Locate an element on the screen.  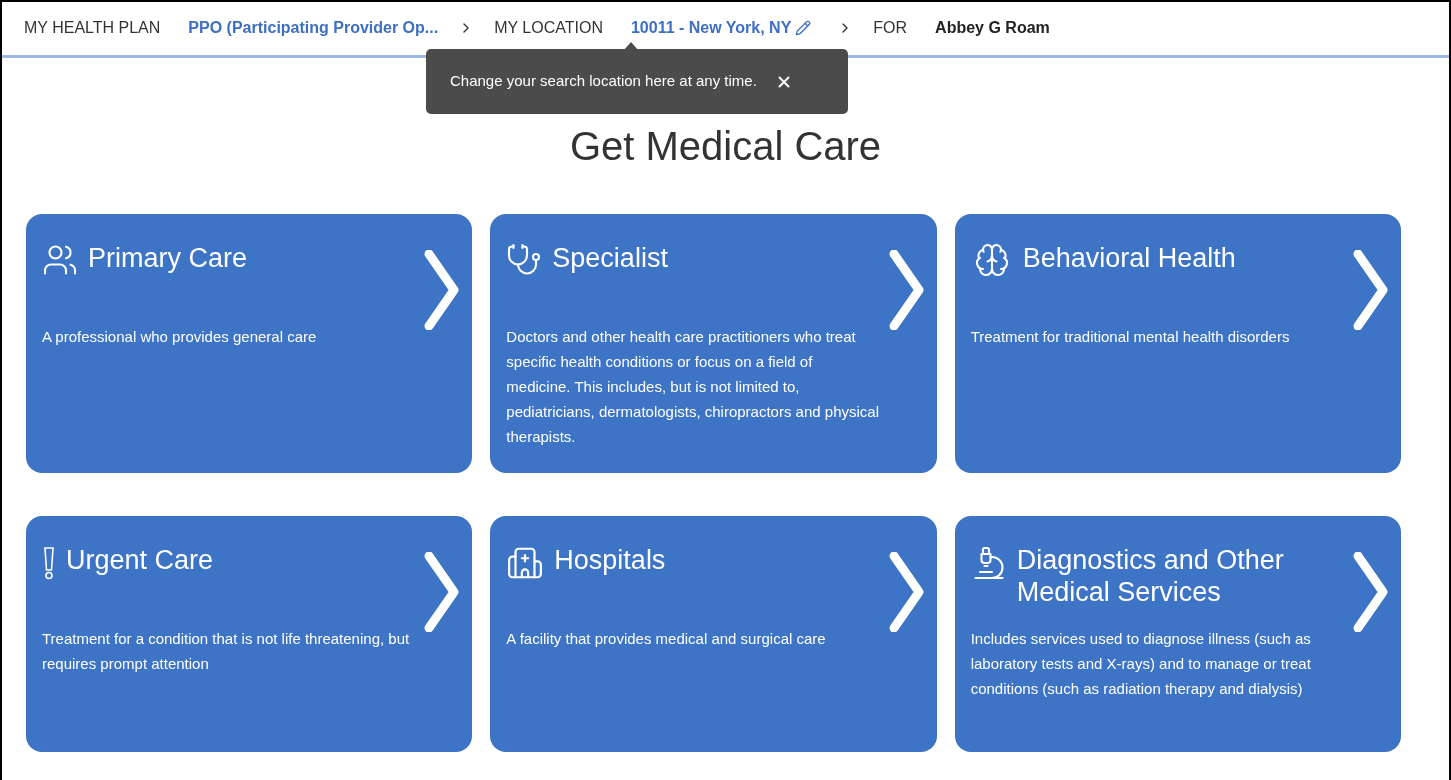
care-card: Behavioral Health Treatment for traditional mental health disorders is located at coordinates (1177, 343).